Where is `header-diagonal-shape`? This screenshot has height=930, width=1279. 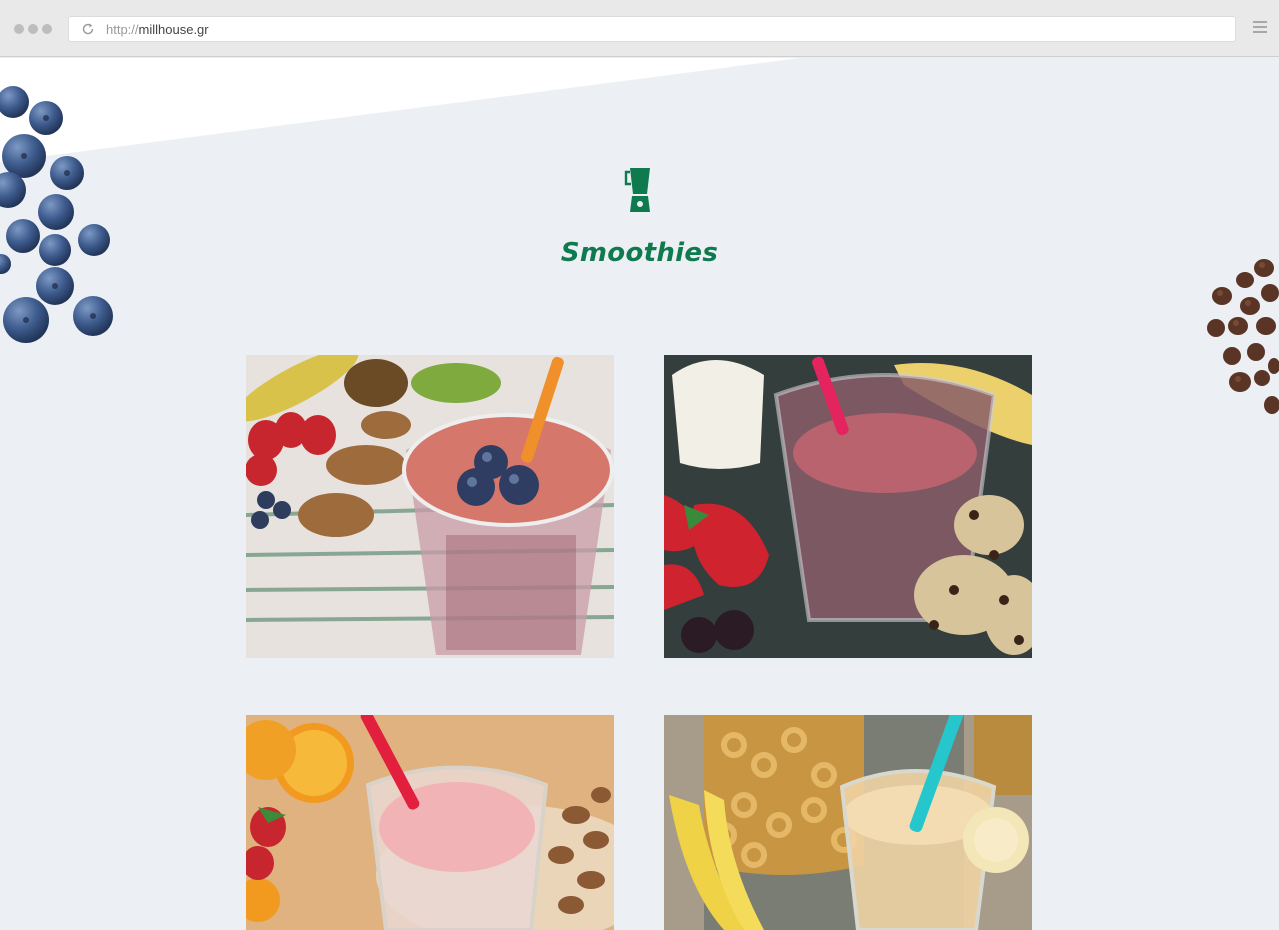 header-diagonal-shape is located at coordinates (400, 110).